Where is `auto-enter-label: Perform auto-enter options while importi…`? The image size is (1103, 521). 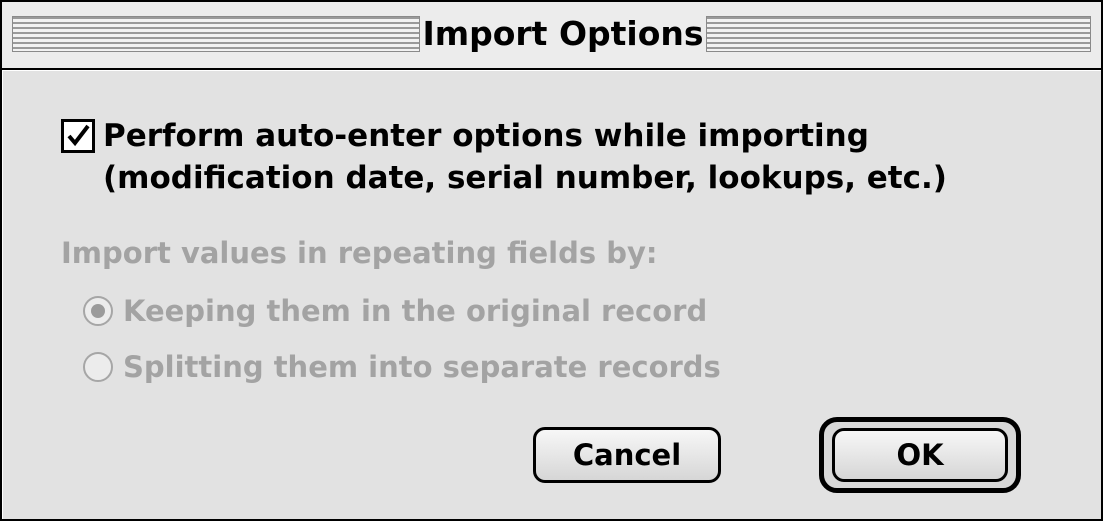 auto-enter-label: Perform auto-enter options while importi… is located at coordinates (525, 157).